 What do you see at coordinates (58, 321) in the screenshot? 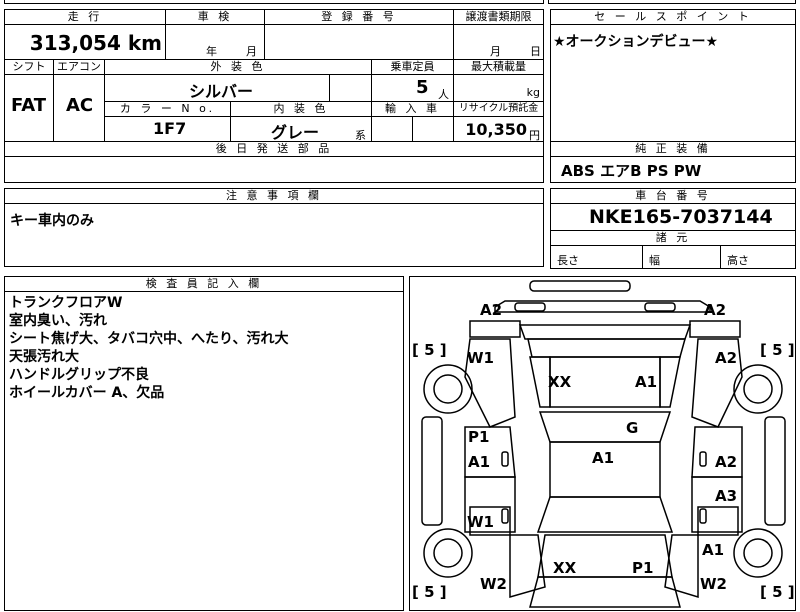
I see `inspector-line: 室内臭い、汚れ` at bounding box center [58, 321].